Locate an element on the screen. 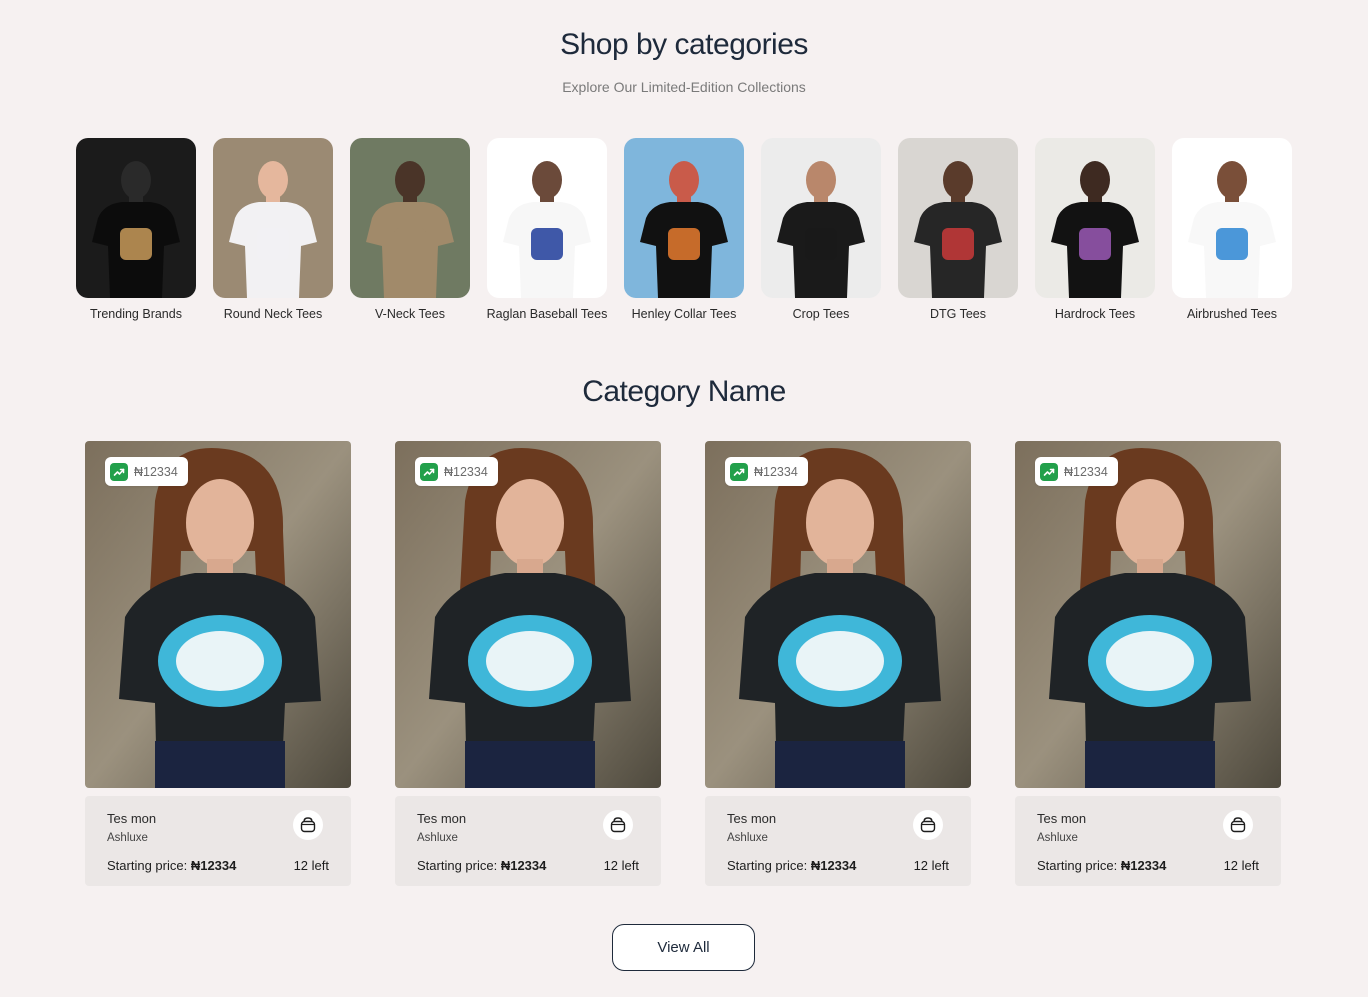  category-raglan-baseball-tees: Raglan Baseball Tees is located at coordinates (547, 229).